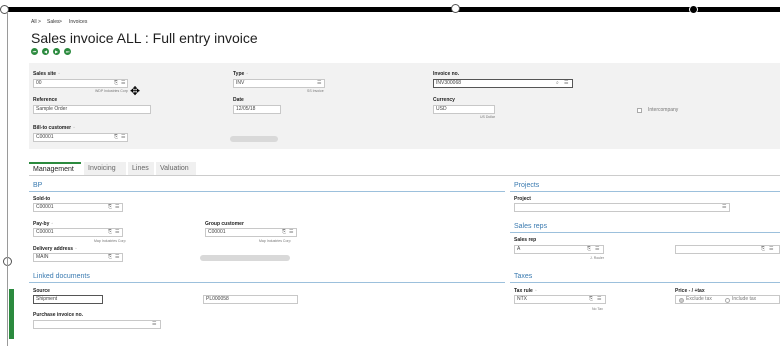 Image resolution: width=780 pixels, height=346 pixels. I want to click on invoice-no-label: Invoice no., so click(446, 74).